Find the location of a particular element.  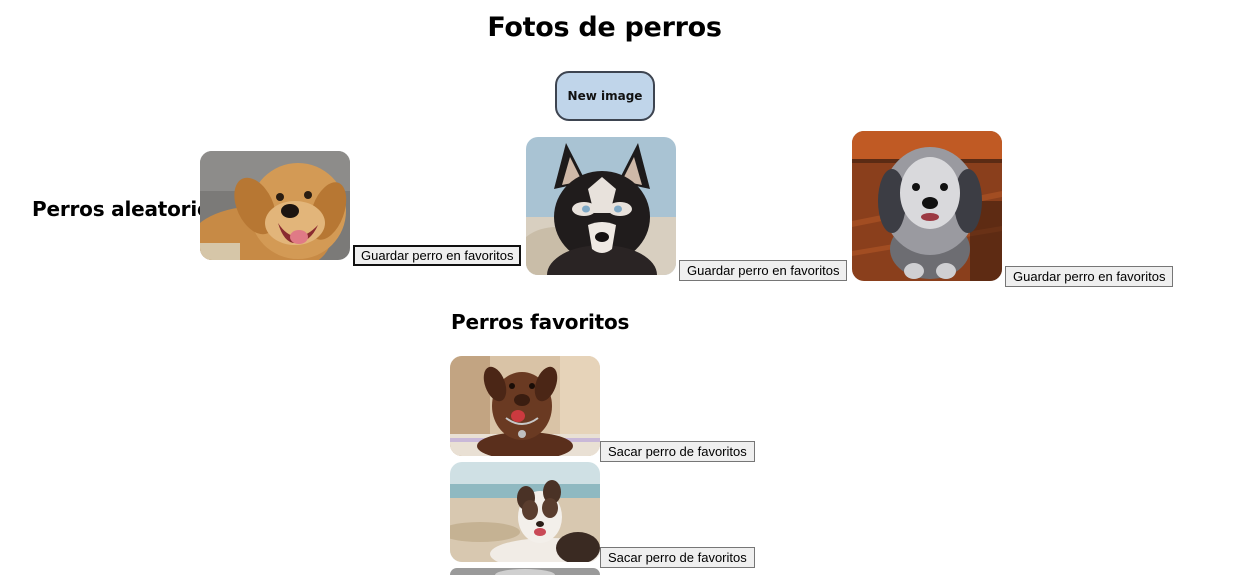

new-image-button: New image is located at coordinates (605, 96).